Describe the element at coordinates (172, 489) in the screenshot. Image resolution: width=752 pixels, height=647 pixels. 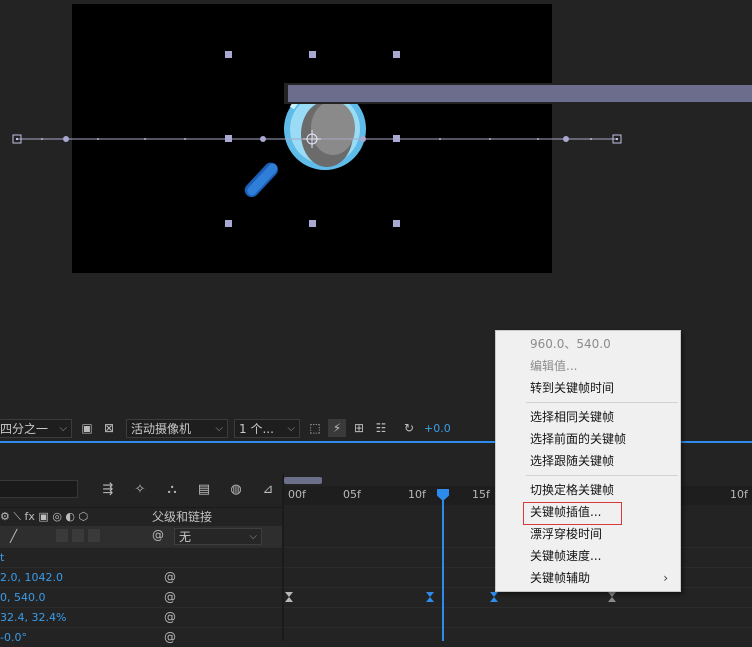
I see `shy-layers-icon: ⛬` at that location.